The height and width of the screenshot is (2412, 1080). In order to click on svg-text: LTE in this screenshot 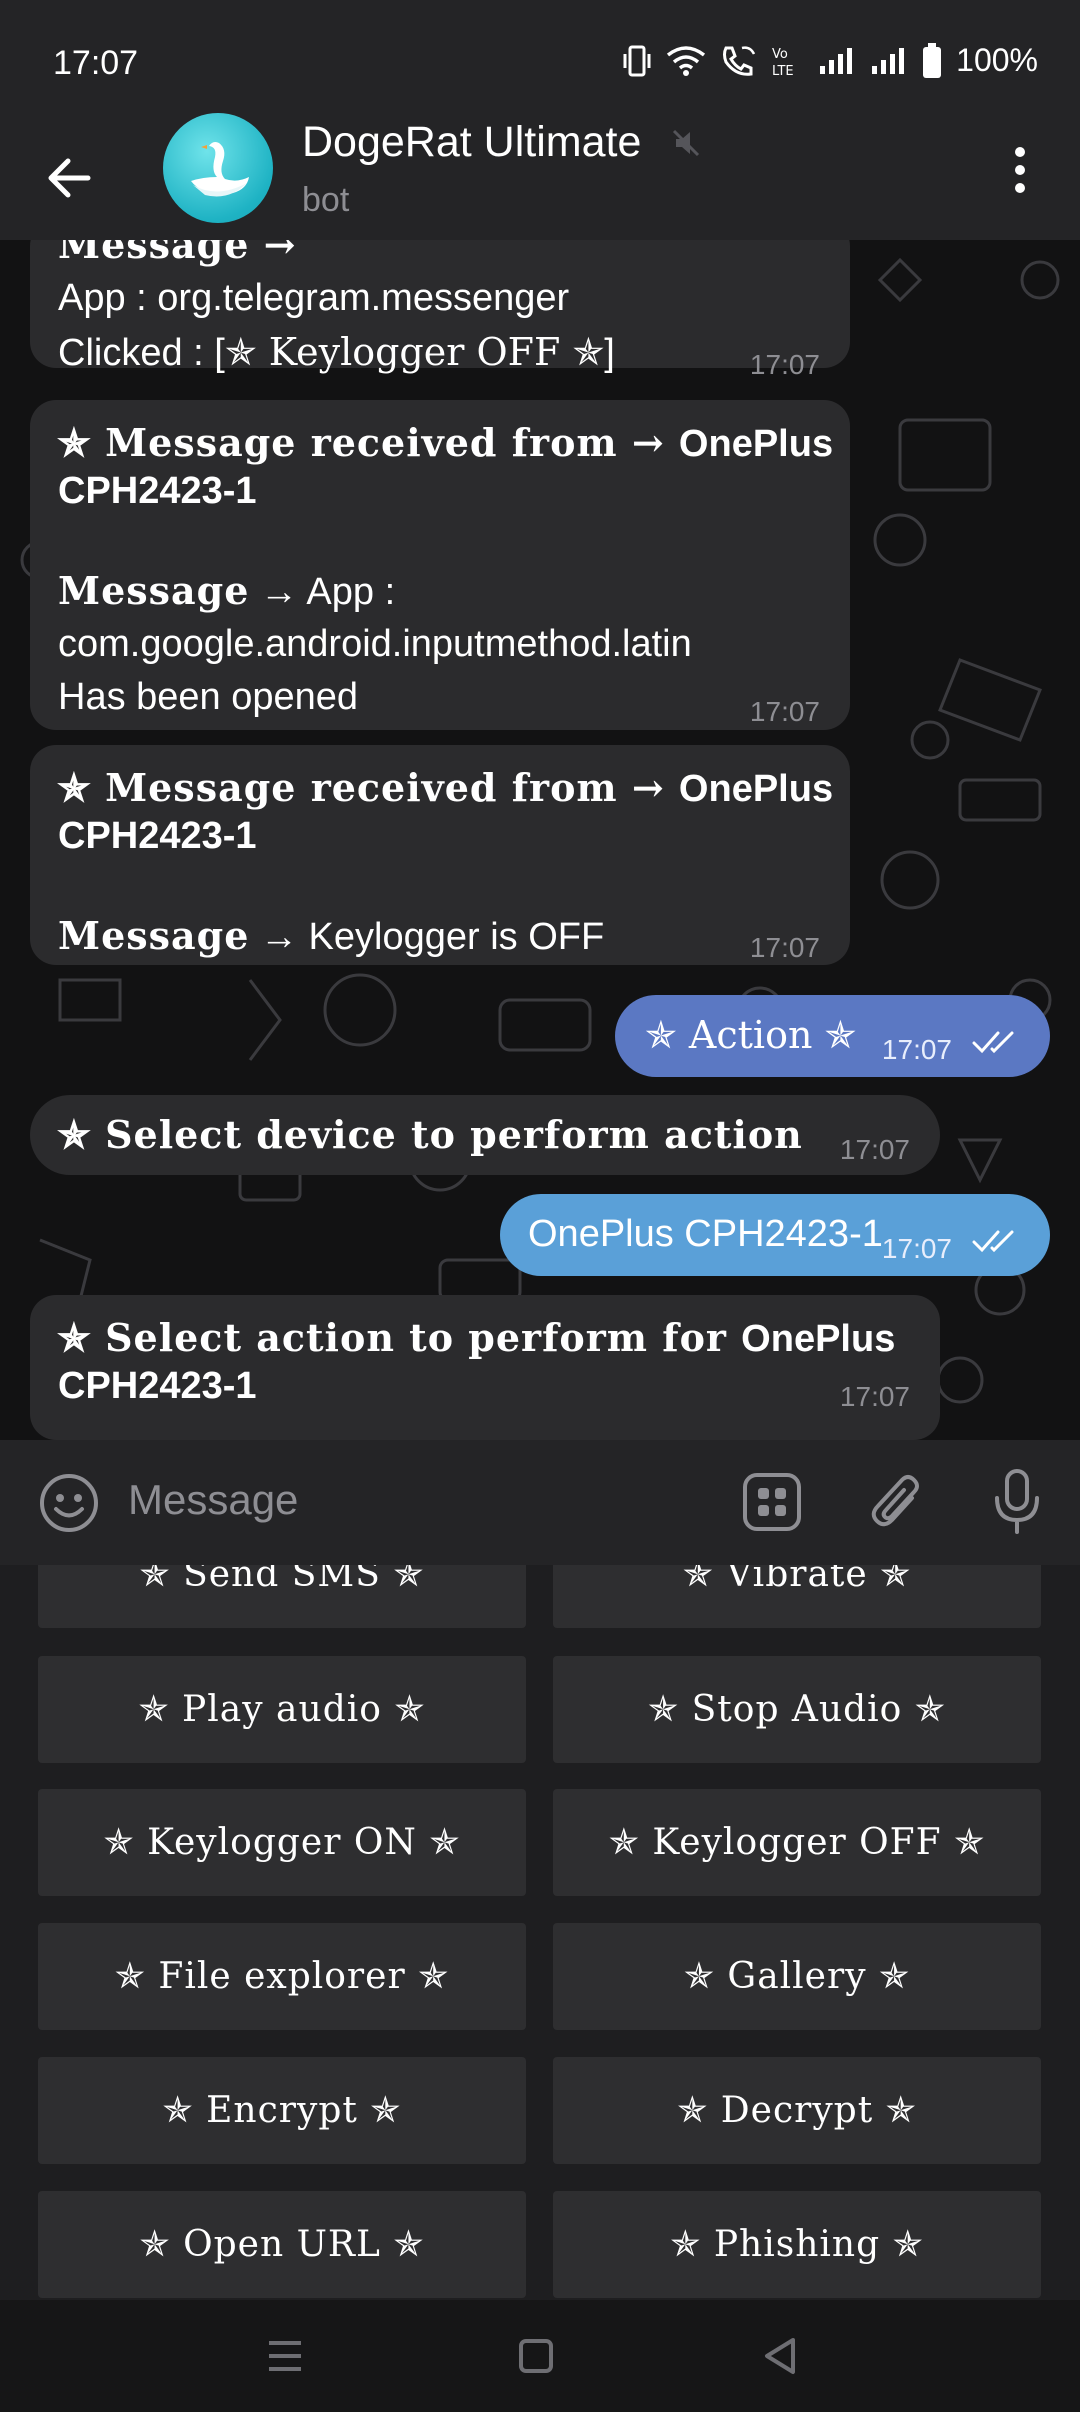, I will do `click(783, 71)`.